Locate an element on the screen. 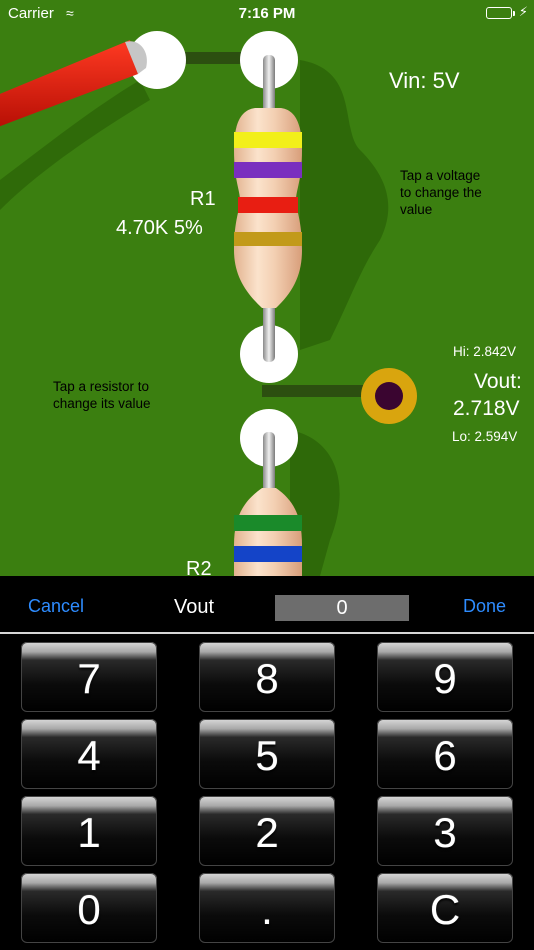 The height and width of the screenshot is (950, 534). key-6: 6 is located at coordinates (445, 754).